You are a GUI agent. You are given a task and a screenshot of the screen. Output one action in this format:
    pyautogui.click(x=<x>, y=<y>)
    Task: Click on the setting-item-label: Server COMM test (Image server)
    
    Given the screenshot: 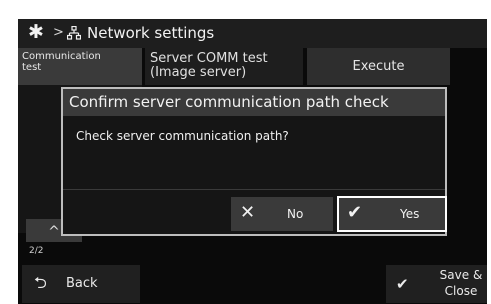 What is the action you would take?
    pyautogui.click(x=224, y=66)
    